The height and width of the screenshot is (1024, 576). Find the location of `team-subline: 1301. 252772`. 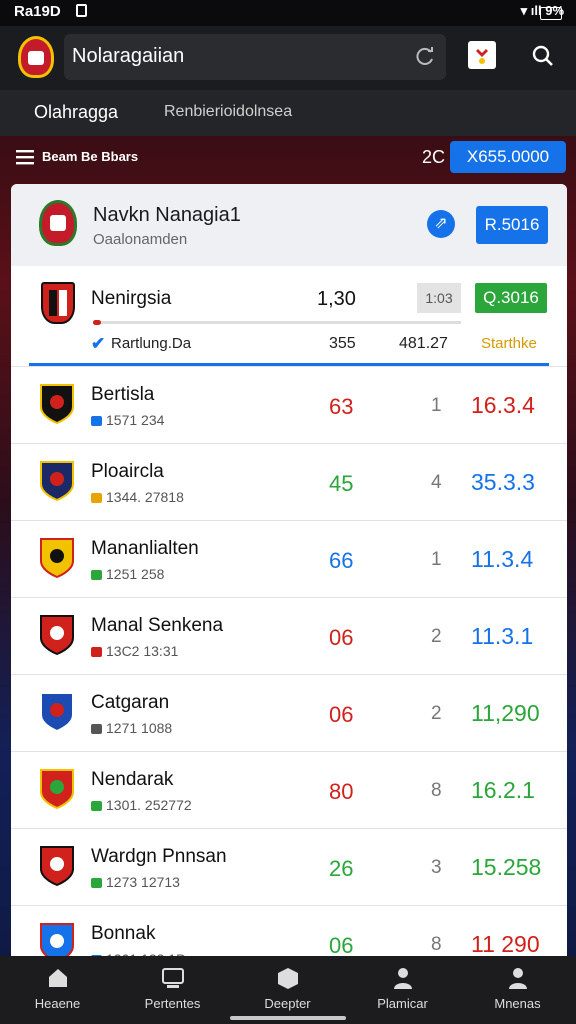

team-subline: 1301. 252772 is located at coordinates (141, 805).